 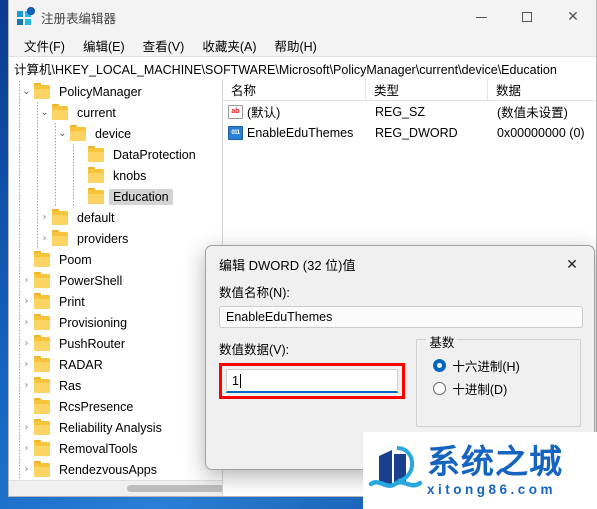 I want to click on dword-value-icon: 011, so click(x=235, y=132).